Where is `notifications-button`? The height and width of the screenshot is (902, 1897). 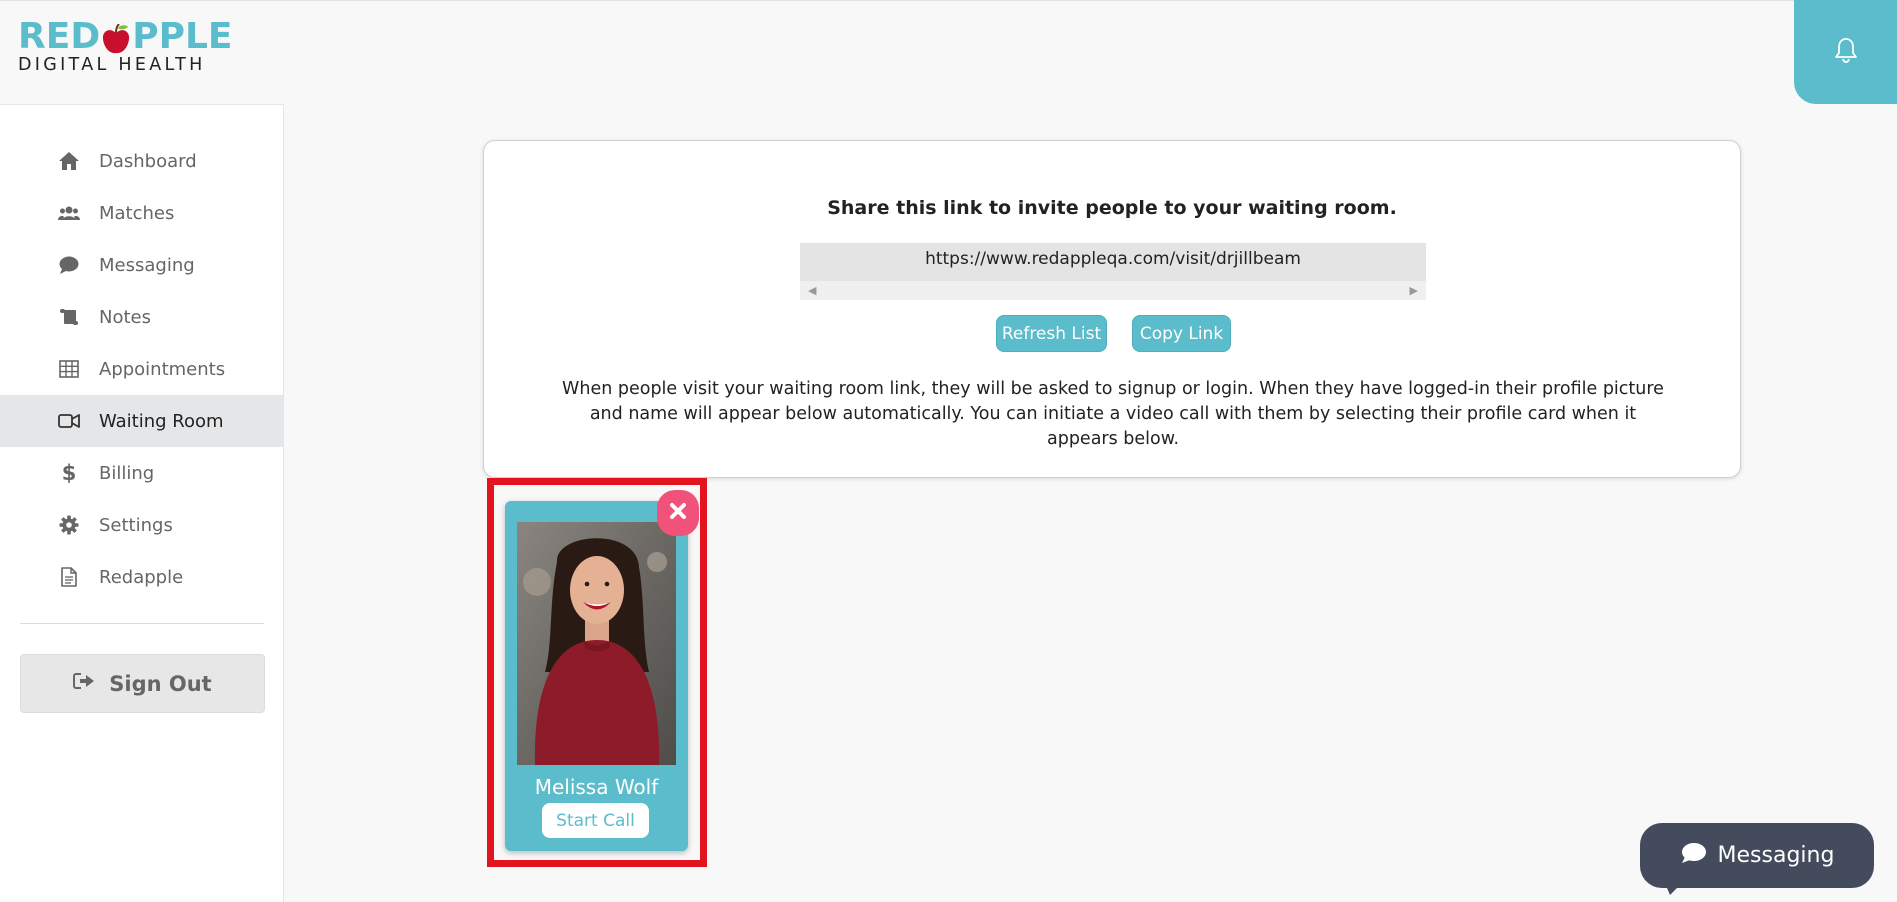 notifications-button is located at coordinates (1845, 52).